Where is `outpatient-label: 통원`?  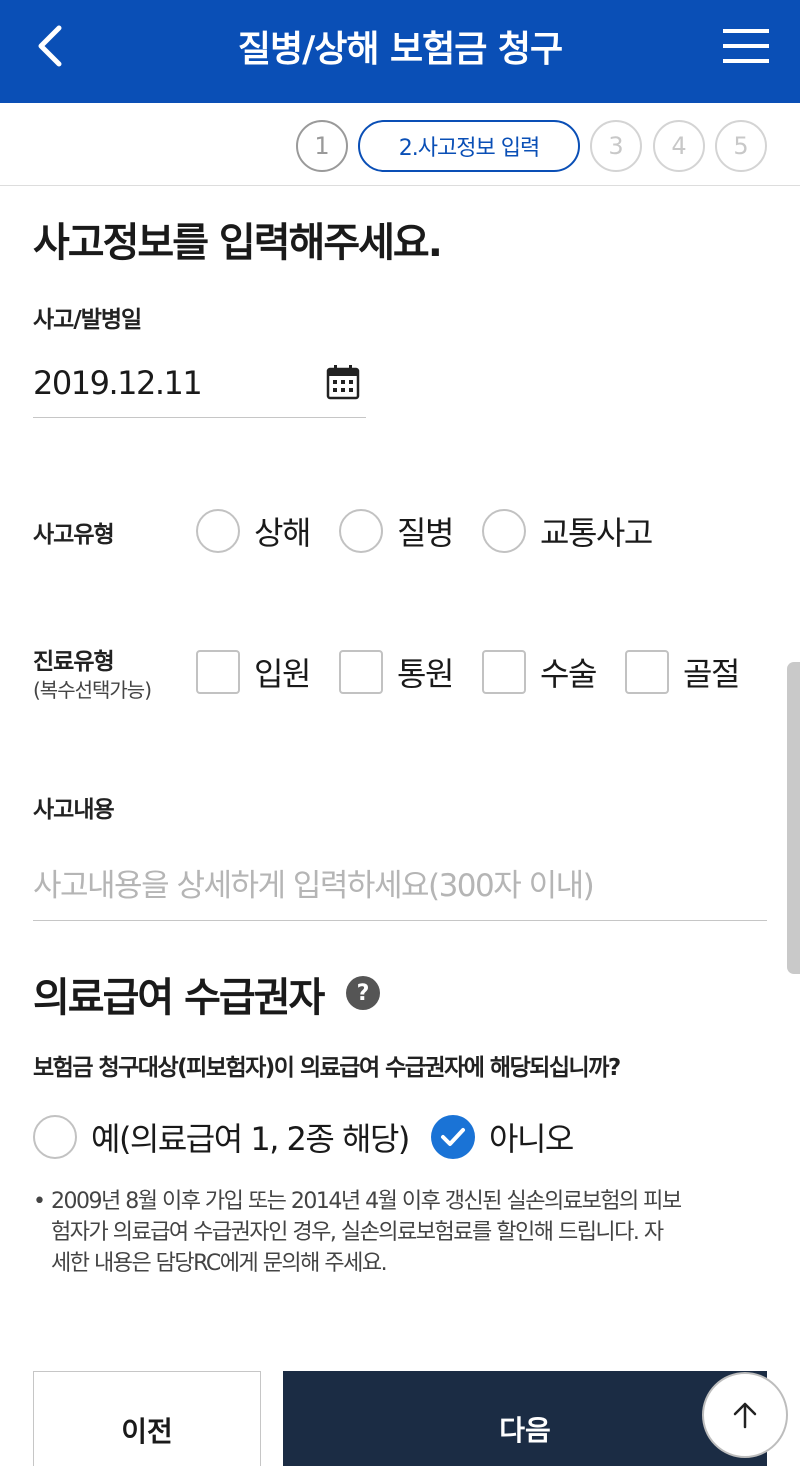
outpatient-label: 통원 is located at coordinates (425, 674).